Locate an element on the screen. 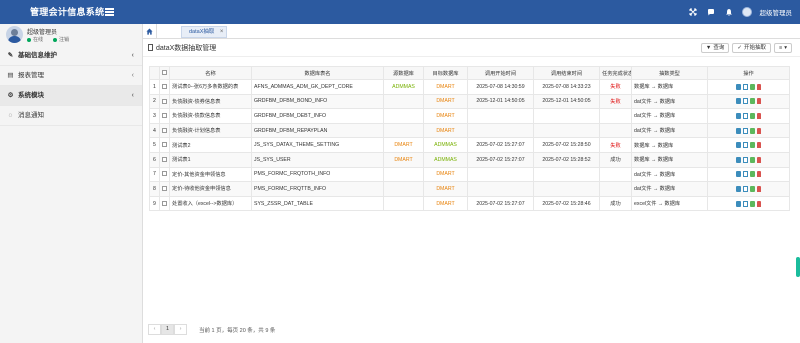 The width and height of the screenshot is (800, 343). select-all-checkbox is located at coordinates (164, 73).